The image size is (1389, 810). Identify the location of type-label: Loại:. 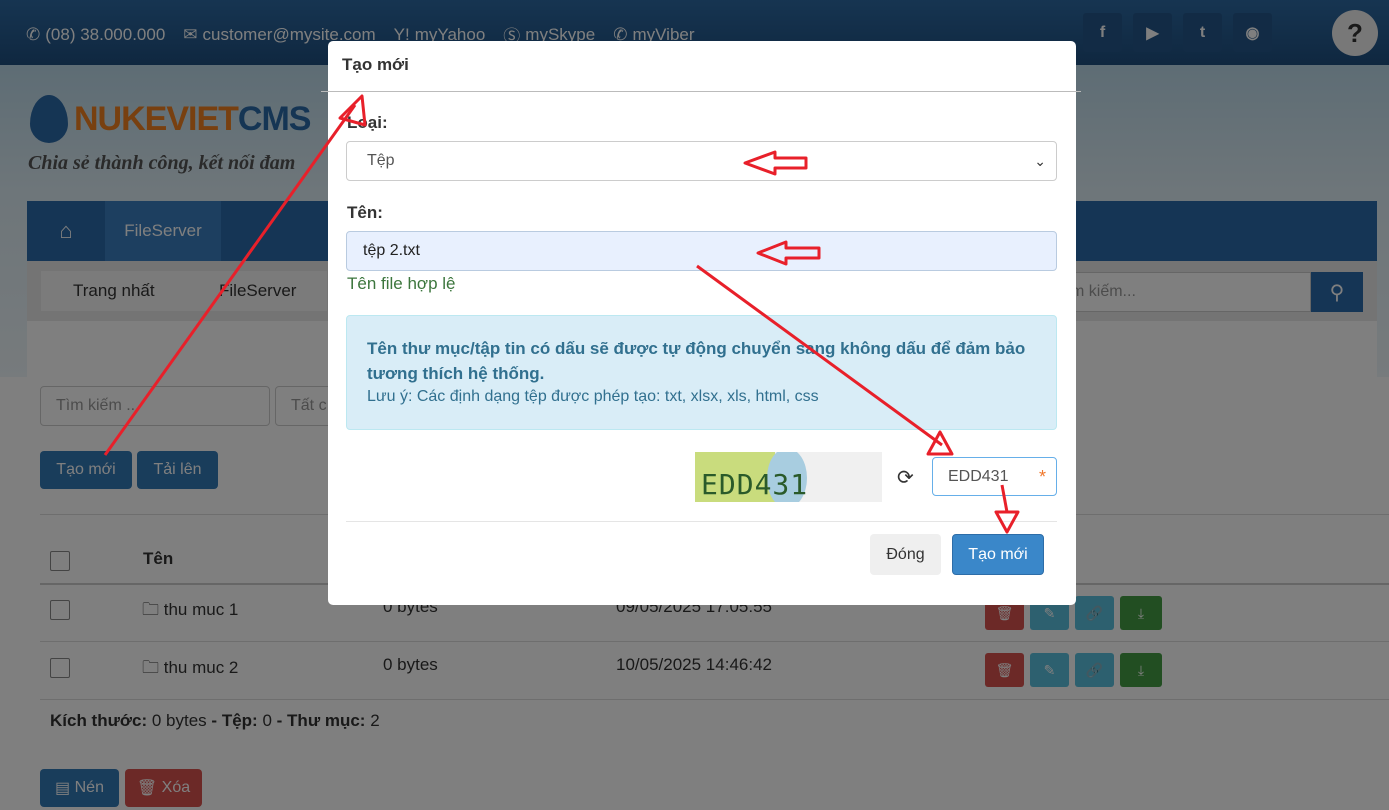
(367, 122).